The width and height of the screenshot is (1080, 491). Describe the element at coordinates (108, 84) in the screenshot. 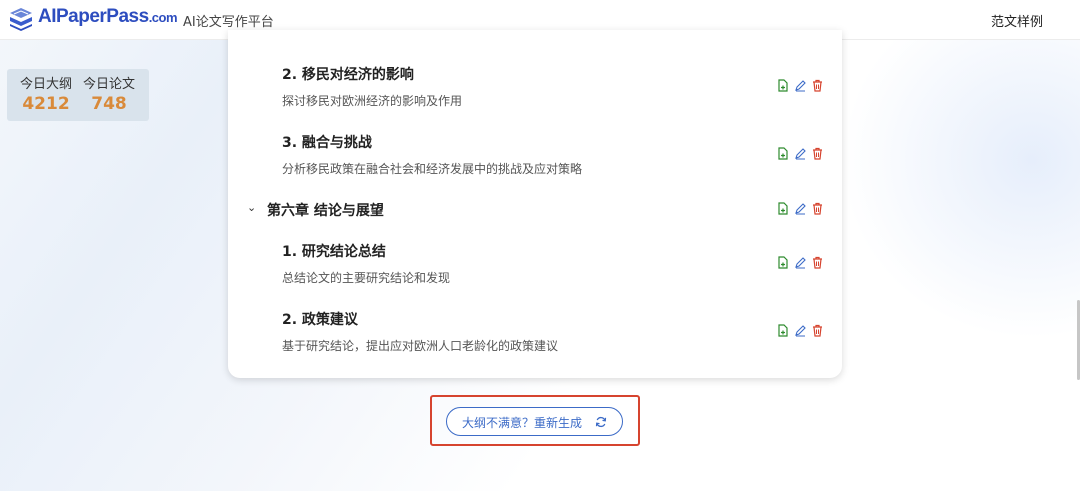

I see `stat-label: 今日论文` at that location.